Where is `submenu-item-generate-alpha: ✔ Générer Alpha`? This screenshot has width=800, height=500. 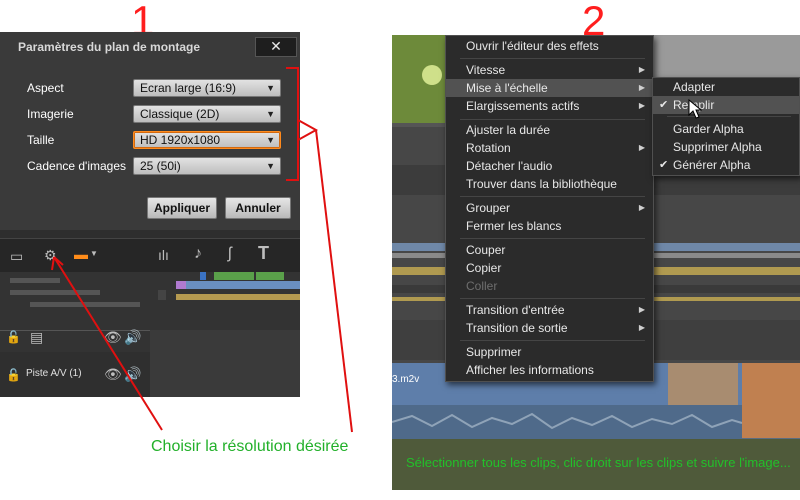
submenu-item-generate-alpha: ✔ Générer Alpha is located at coordinates (726, 165).